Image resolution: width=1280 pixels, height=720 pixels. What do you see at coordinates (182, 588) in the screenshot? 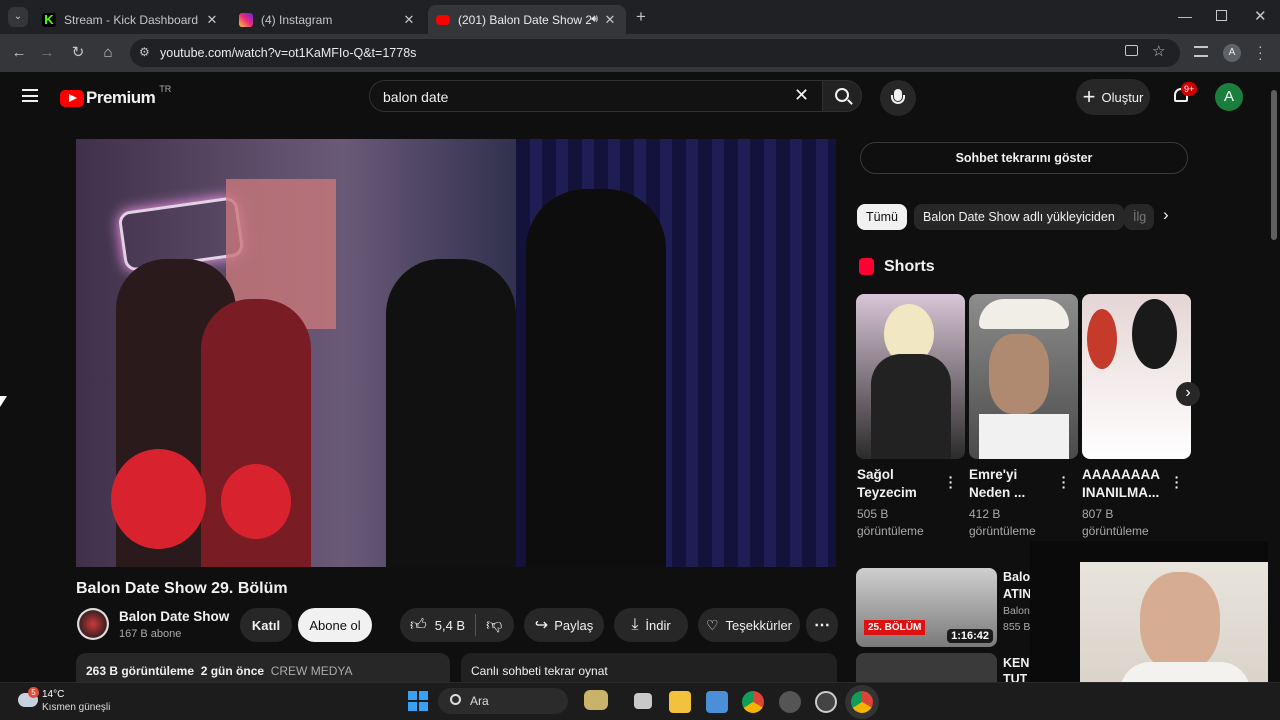
I see `video-title: Balon Date Show 29. Bölüm` at bounding box center [182, 588].